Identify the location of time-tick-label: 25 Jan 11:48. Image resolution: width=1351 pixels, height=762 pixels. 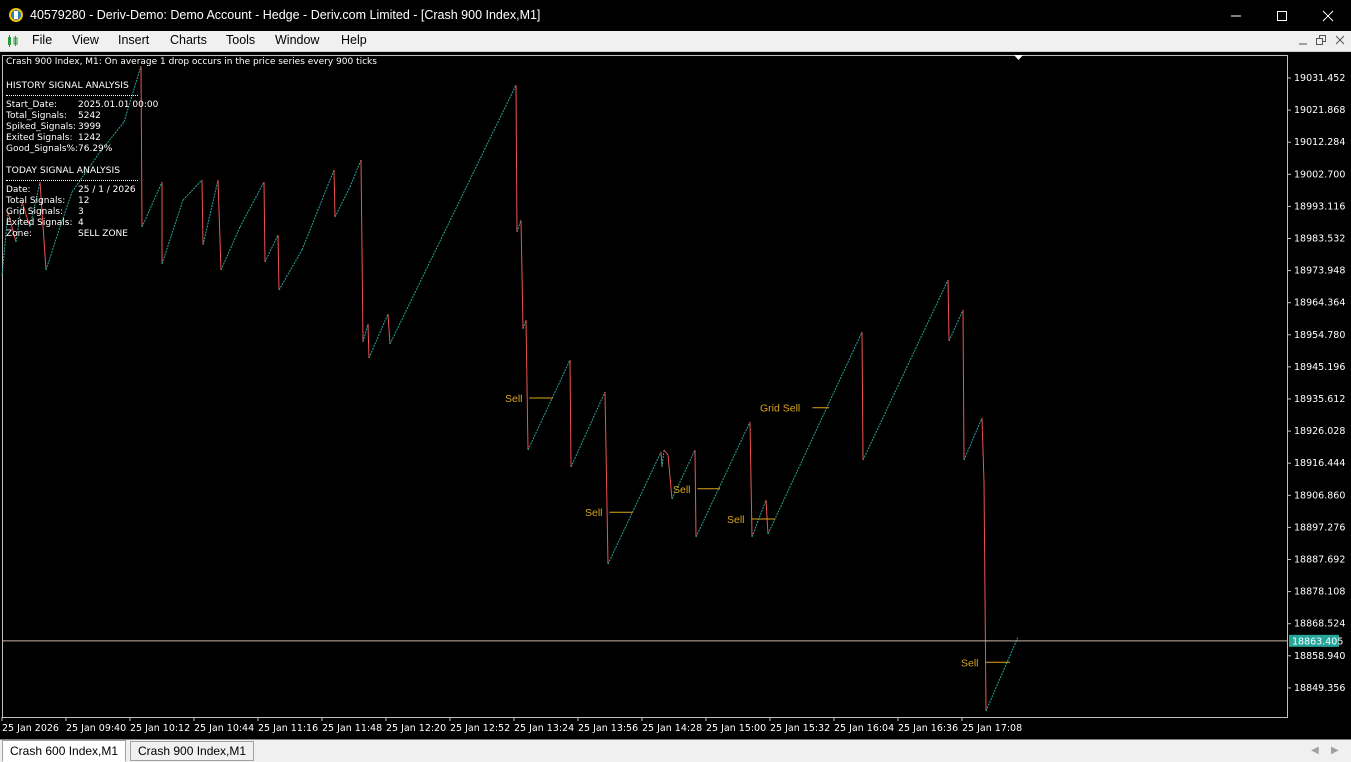
(352, 728).